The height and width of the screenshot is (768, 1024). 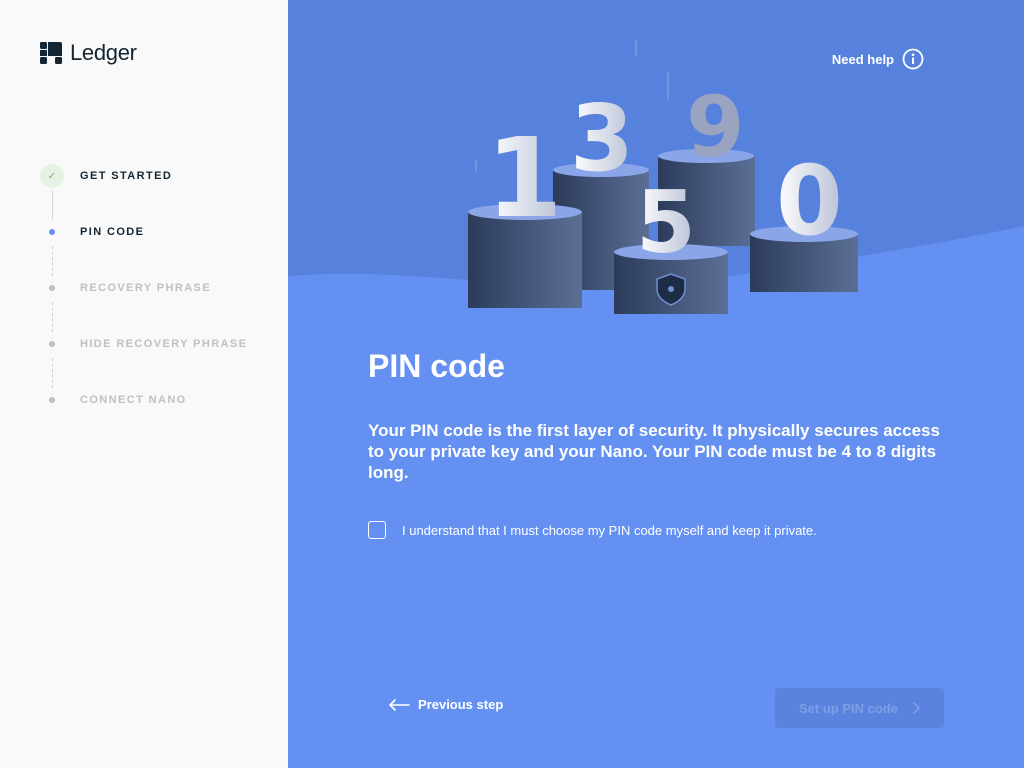 What do you see at coordinates (51, 53) in the screenshot?
I see `ledger-logo-icon` at bounding box center [51, 53].